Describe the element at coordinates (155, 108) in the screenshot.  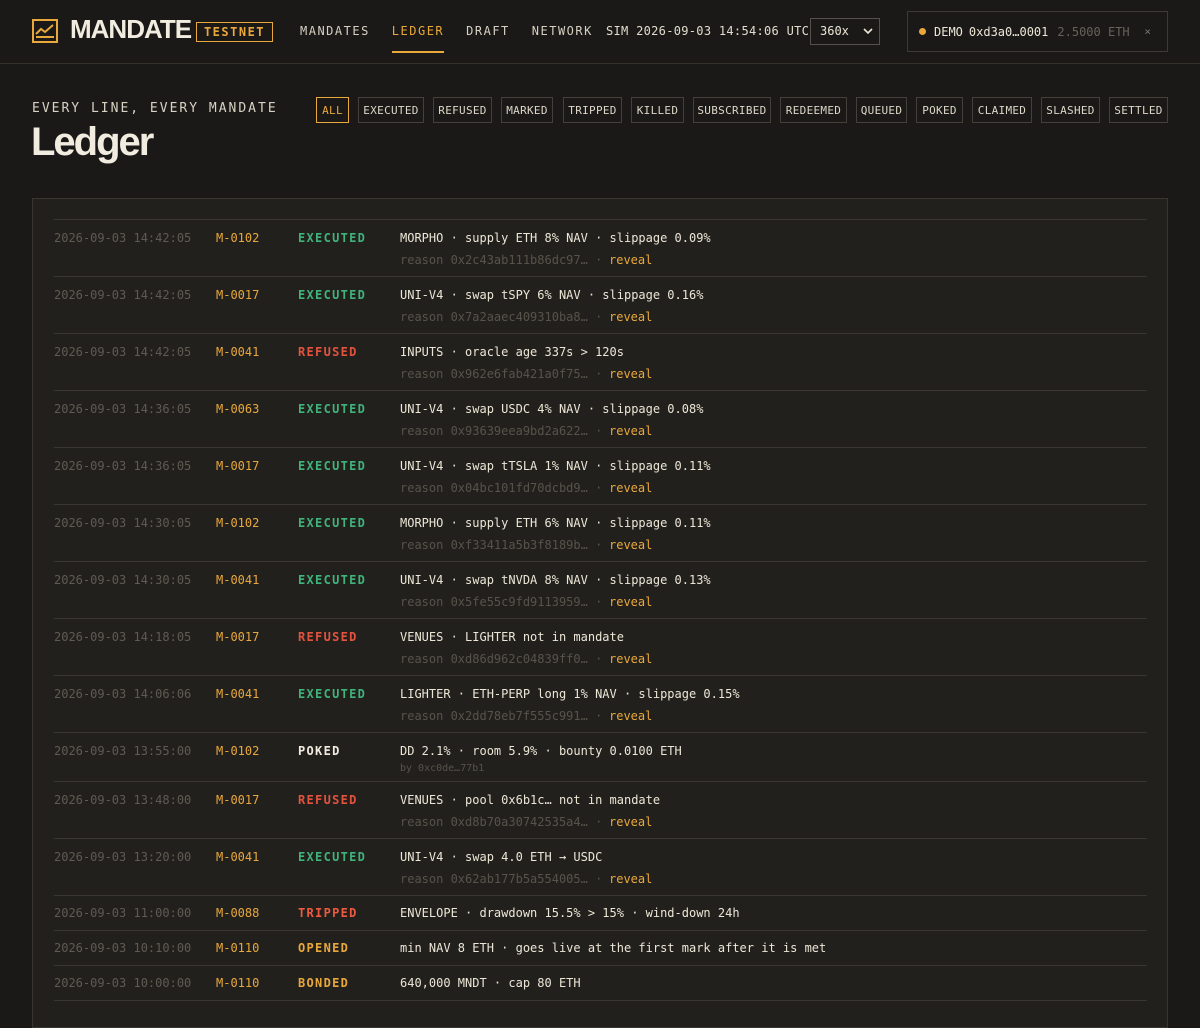
I see `page-eyebrow: EVERY LINE, EVERY MANDATE` at that location.